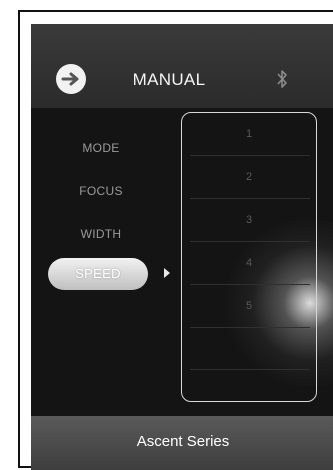  I want to click on arrow-right-icon, so click(70, 79).